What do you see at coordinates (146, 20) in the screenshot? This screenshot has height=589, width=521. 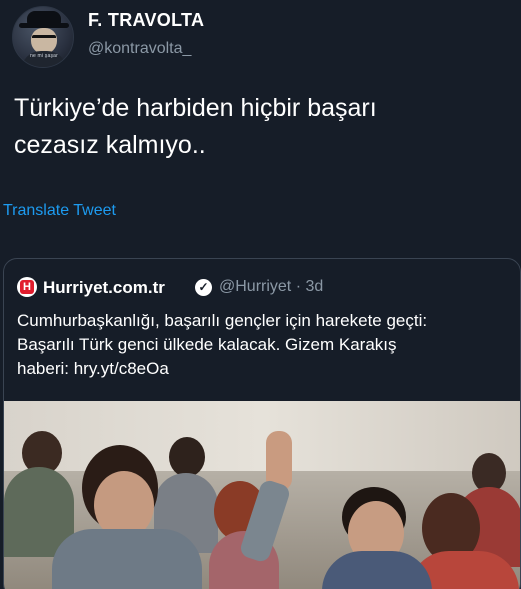 I see `author-display-name: F. TRAVOLTA` at bounding box center [146, 20].